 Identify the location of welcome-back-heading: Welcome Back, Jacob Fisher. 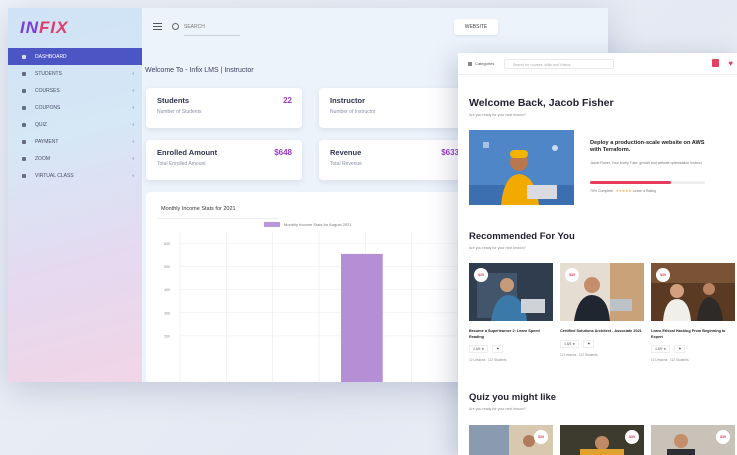
(541, 103).